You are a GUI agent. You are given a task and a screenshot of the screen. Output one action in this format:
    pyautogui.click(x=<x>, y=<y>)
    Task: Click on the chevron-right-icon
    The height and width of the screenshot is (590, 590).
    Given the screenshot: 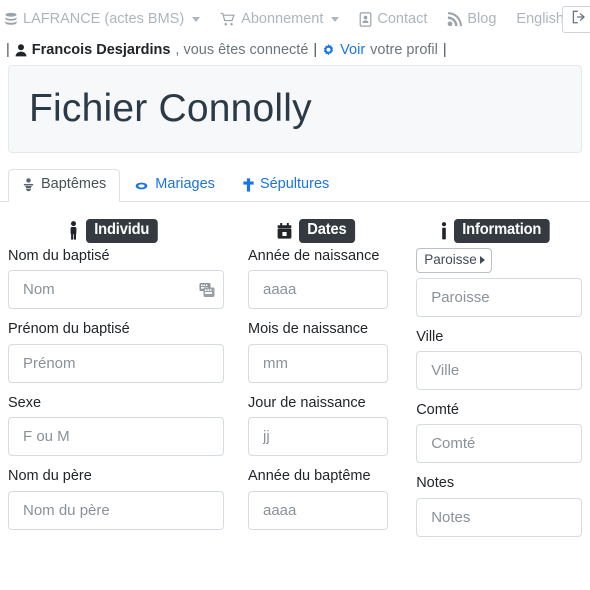 What is the action you would take?
    pyautogui.click(x=482, y=259)
    